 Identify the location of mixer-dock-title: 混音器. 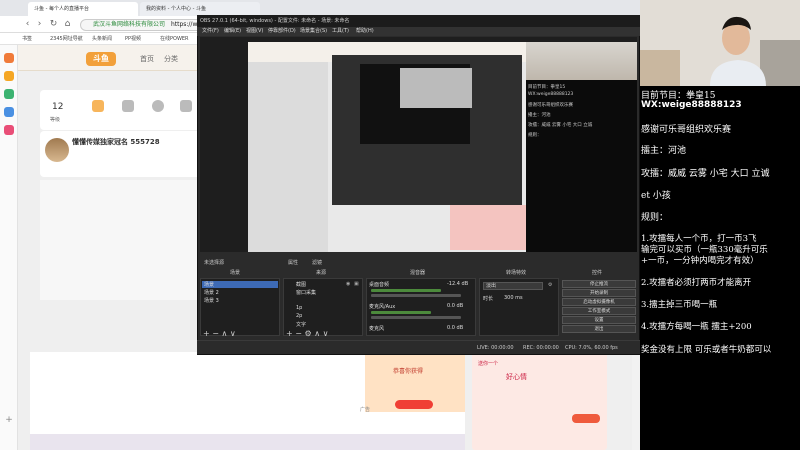
(418, 273).